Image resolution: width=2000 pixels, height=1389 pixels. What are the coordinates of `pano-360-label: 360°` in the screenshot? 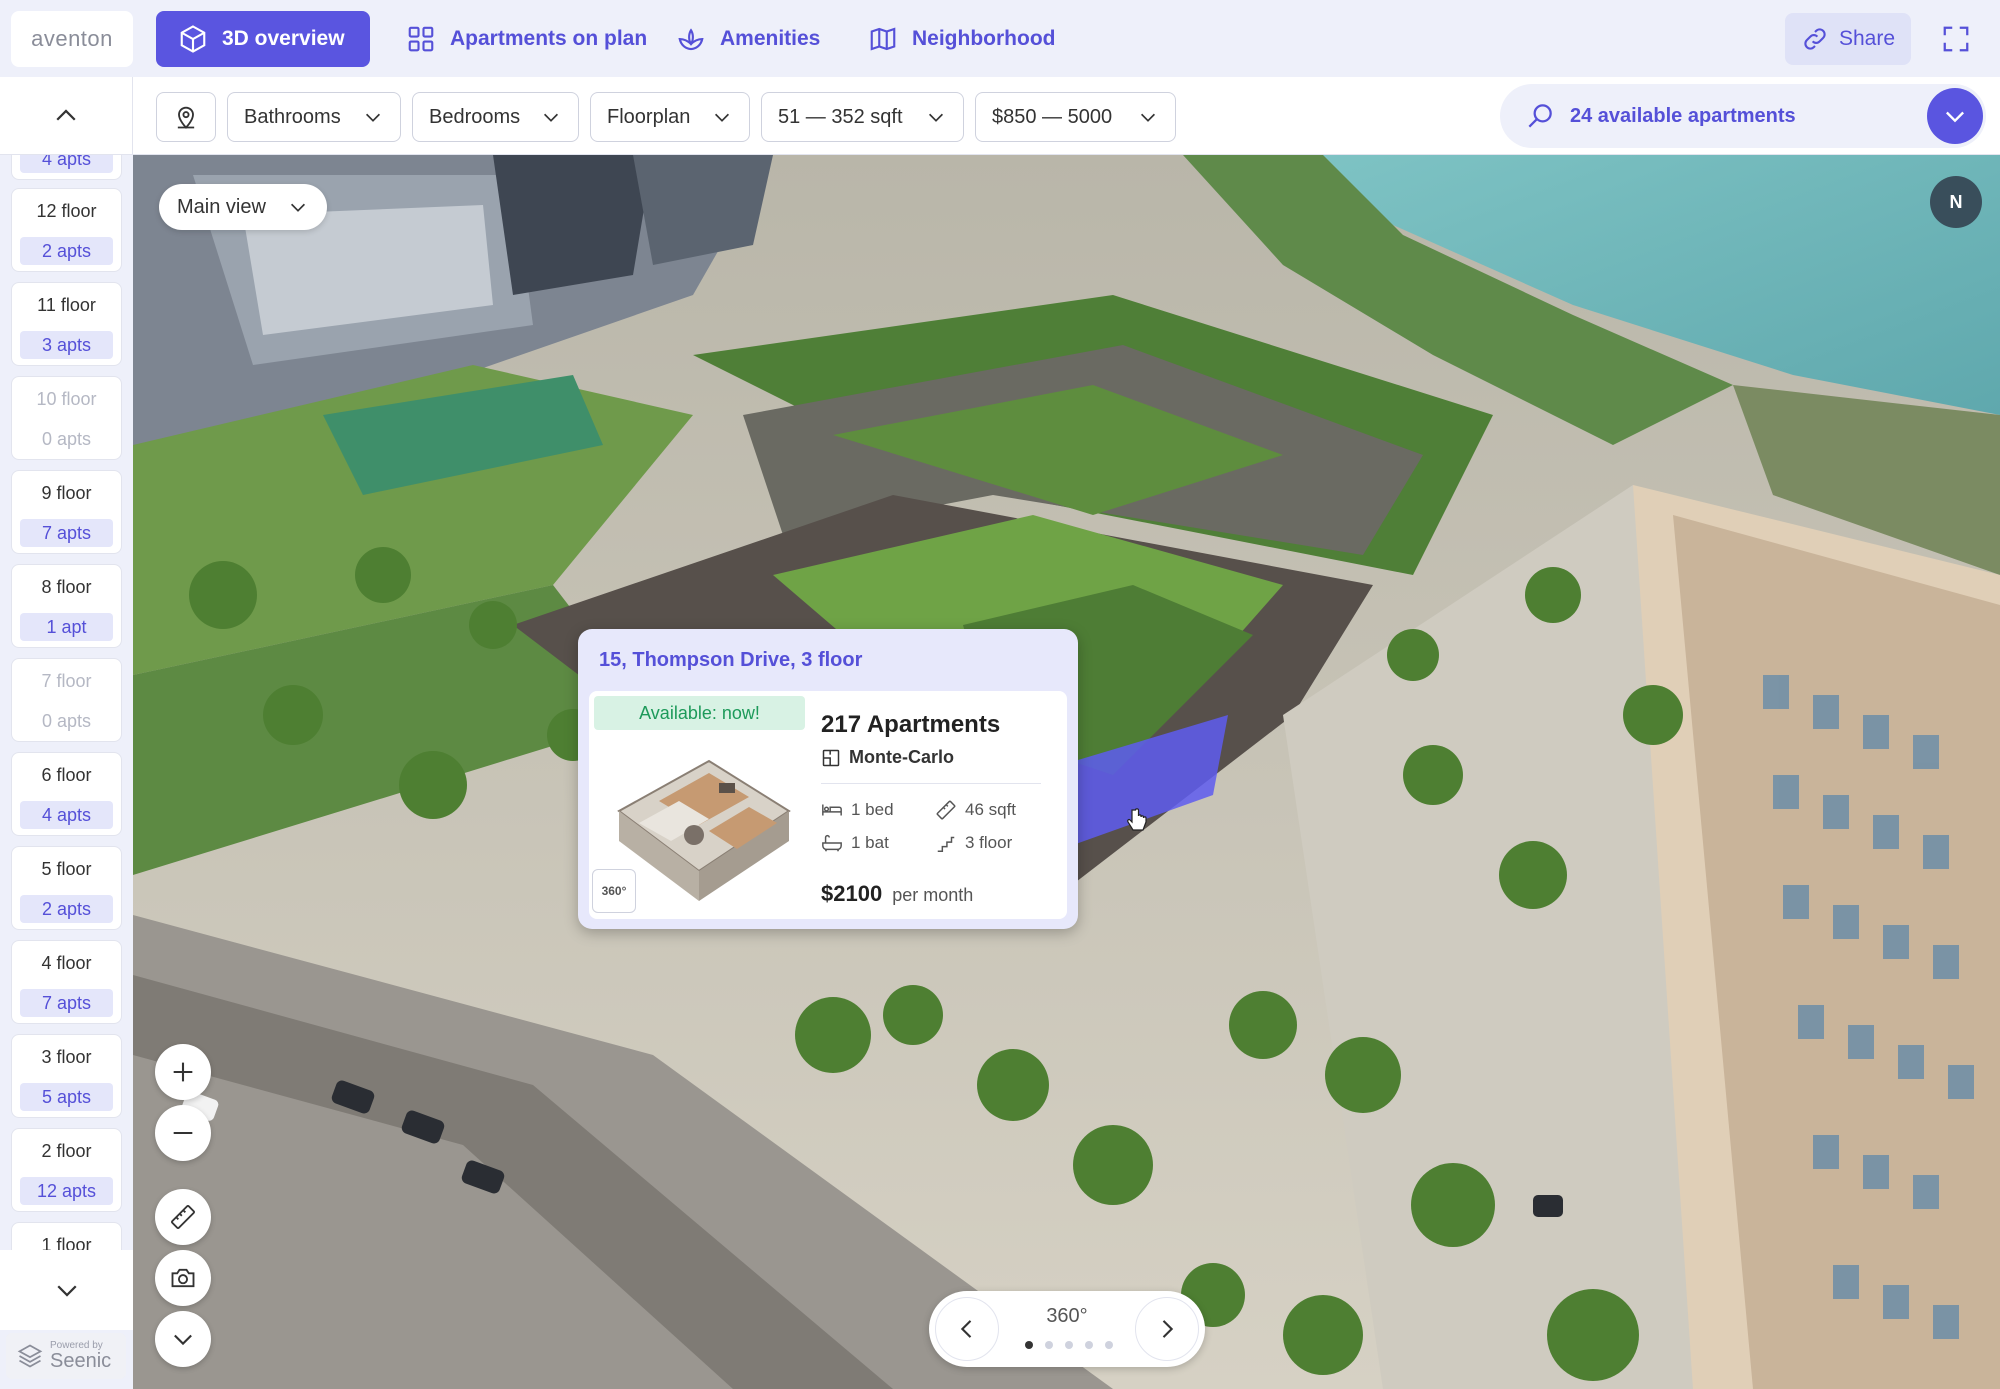 It's located at (614, 891).